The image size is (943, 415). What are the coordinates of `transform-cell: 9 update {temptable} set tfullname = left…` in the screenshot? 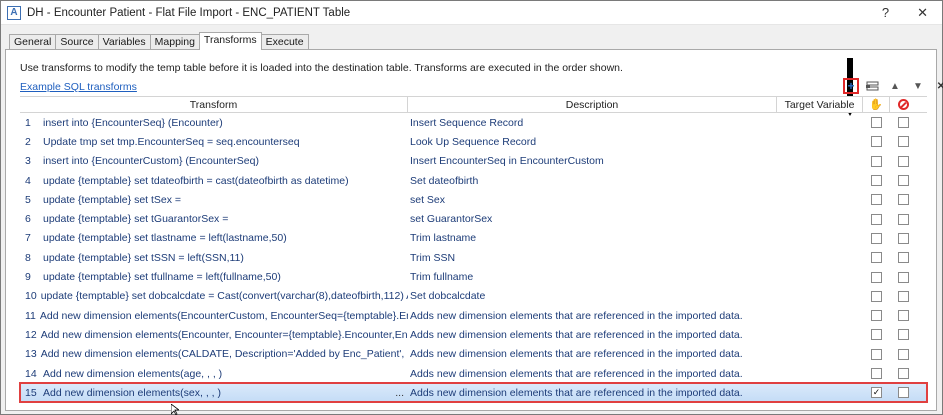 It's located at (214, 277).